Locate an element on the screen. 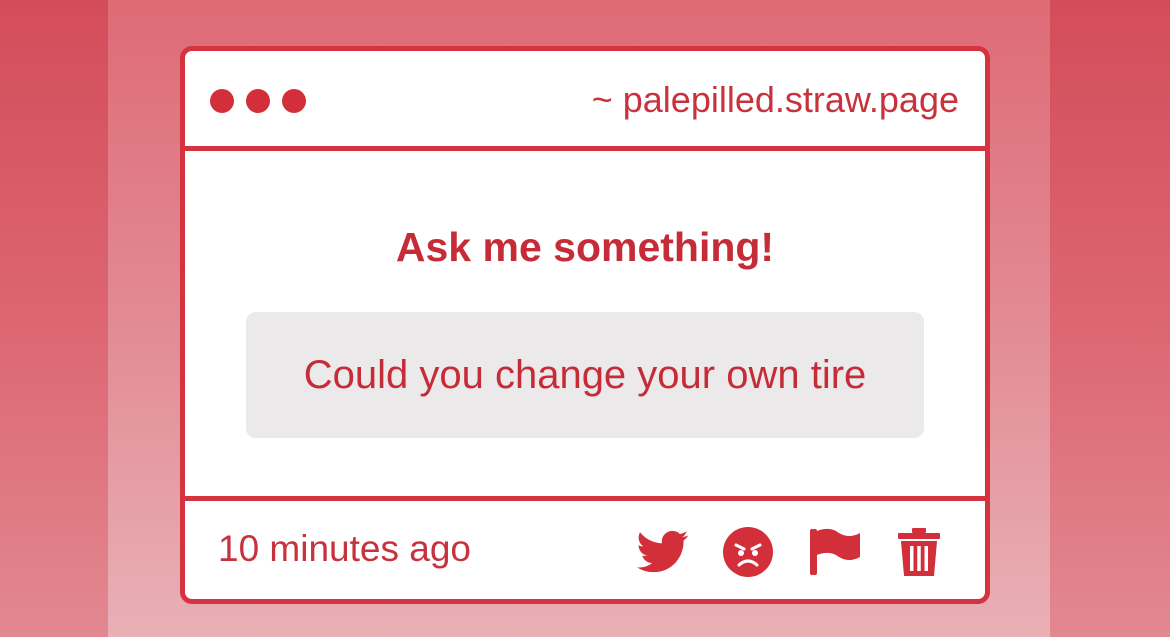  window-titlebar: ~ palepilled.straw.page is located at coordinates (585, 101).